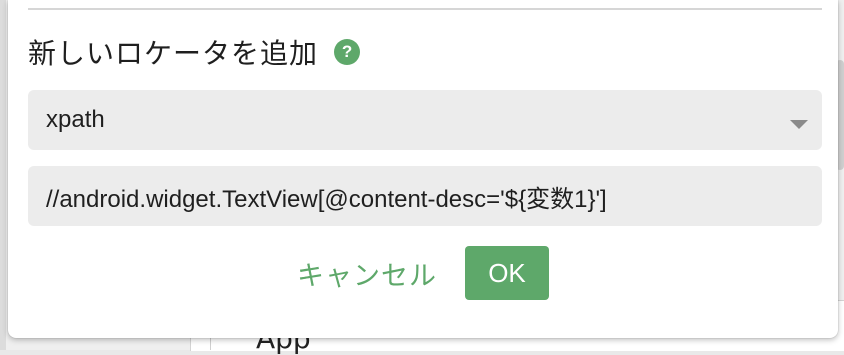 Image resolution: width=844 pixels, height=355 pixels. Describe the element at coordinates (507, 273) in the screenshot. I see `ok-button: OK` at that location.